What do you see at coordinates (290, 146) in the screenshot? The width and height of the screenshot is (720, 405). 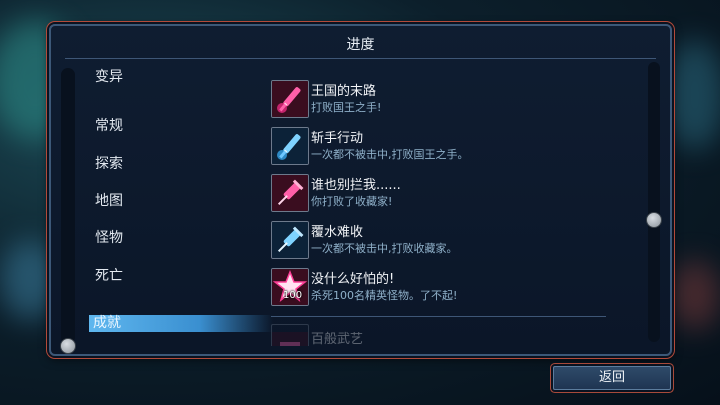 I see `blue-syringe-icon` at bounding box center [290, 146].